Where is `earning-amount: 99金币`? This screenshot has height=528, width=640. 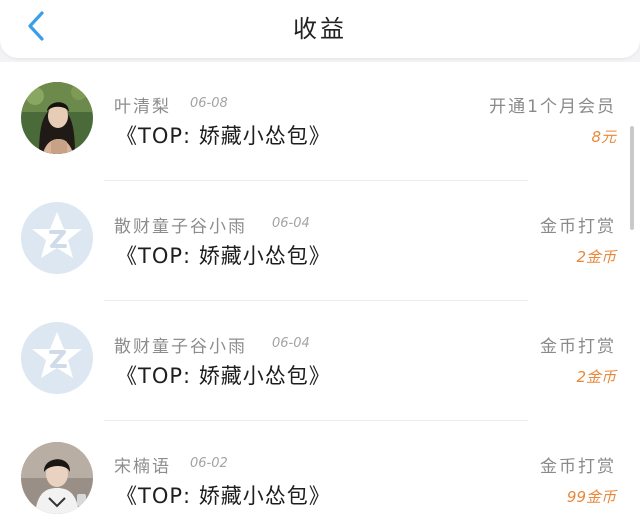
earning-amount: 99金币 is located at coordinates (591, 497).